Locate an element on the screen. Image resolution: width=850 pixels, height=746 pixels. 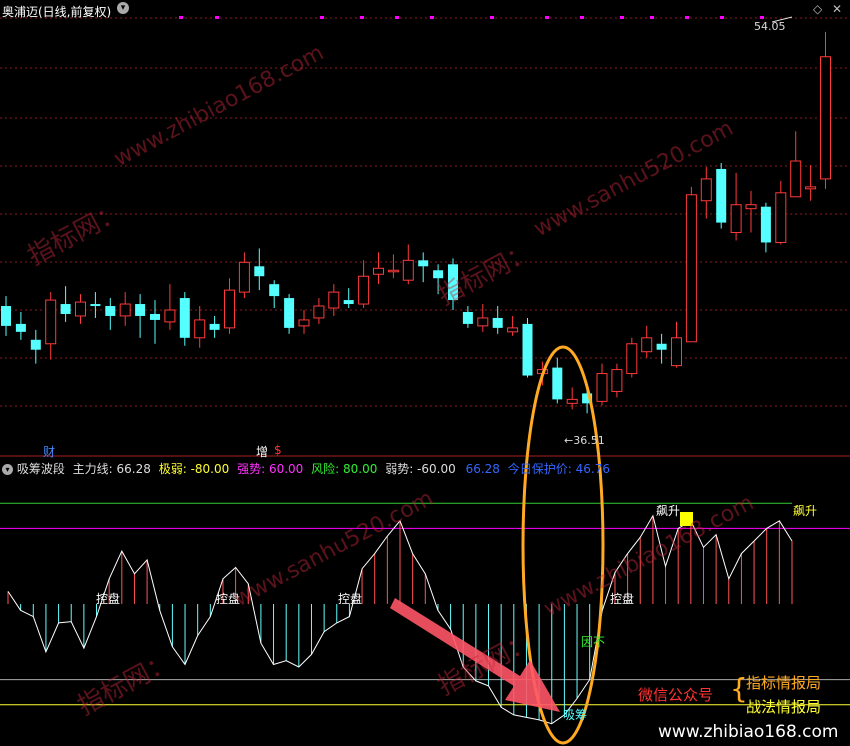
strong-value: 强势: 60.00 is located at coordinates (270, 469).